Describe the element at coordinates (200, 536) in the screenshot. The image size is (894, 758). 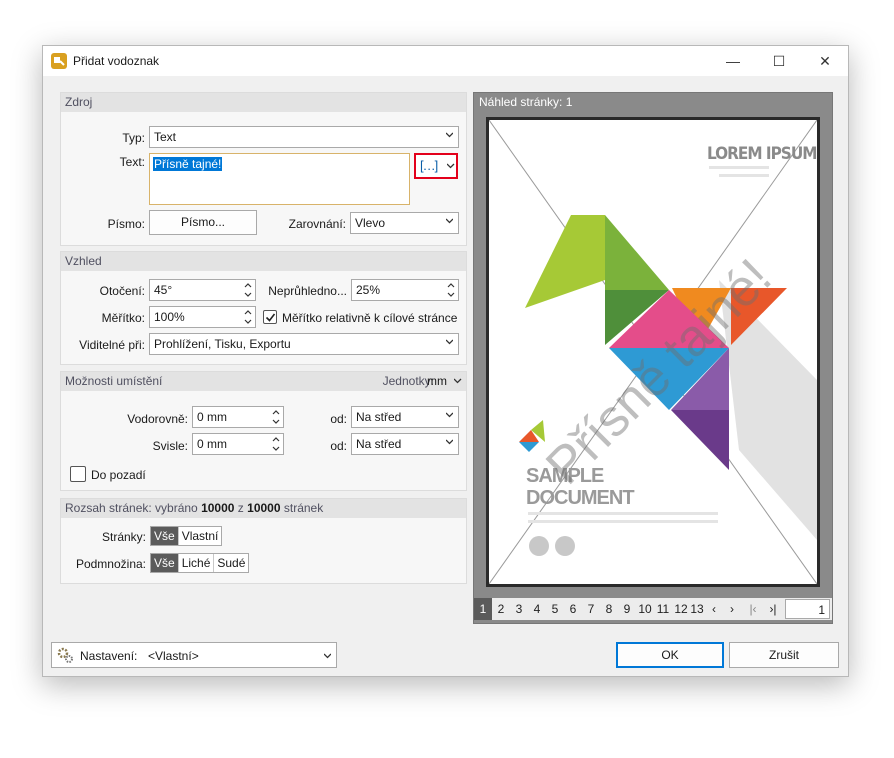
I see `pages-custom-option: Vlastní` at that location.